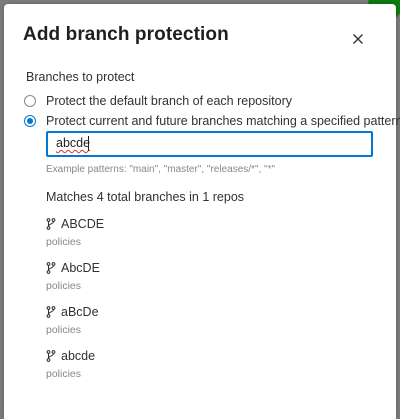  What do you see at coordinates (78, 356) in the screenshot?
I see `branch-name: abcde` at bounding box center [78, 356].